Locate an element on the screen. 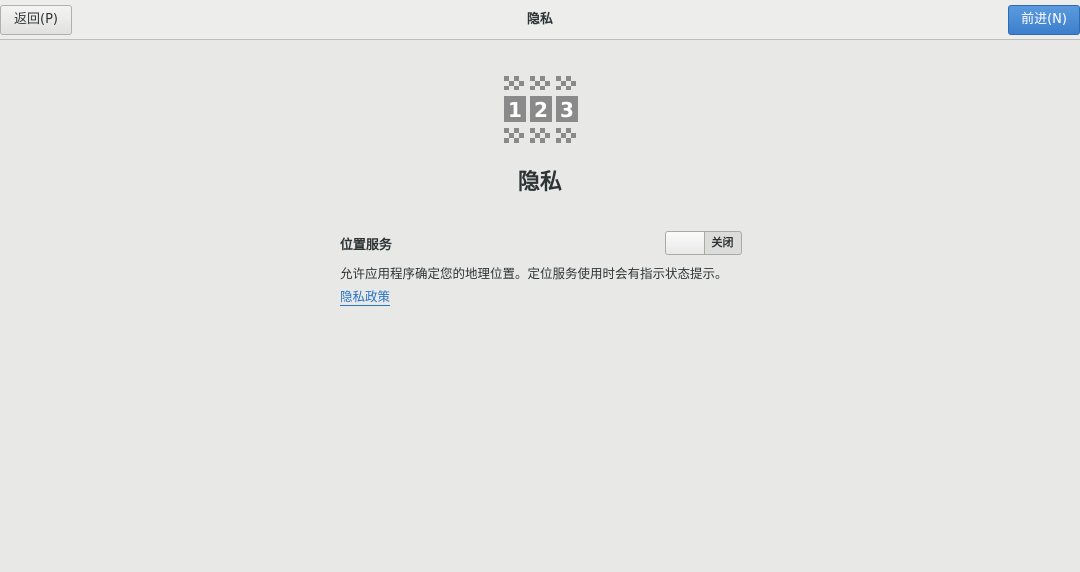 Image resolution: width=1080 pixels, height=572 pixels. location-services-row: 位置服务 关闭 is located at coordinates (541, 243).